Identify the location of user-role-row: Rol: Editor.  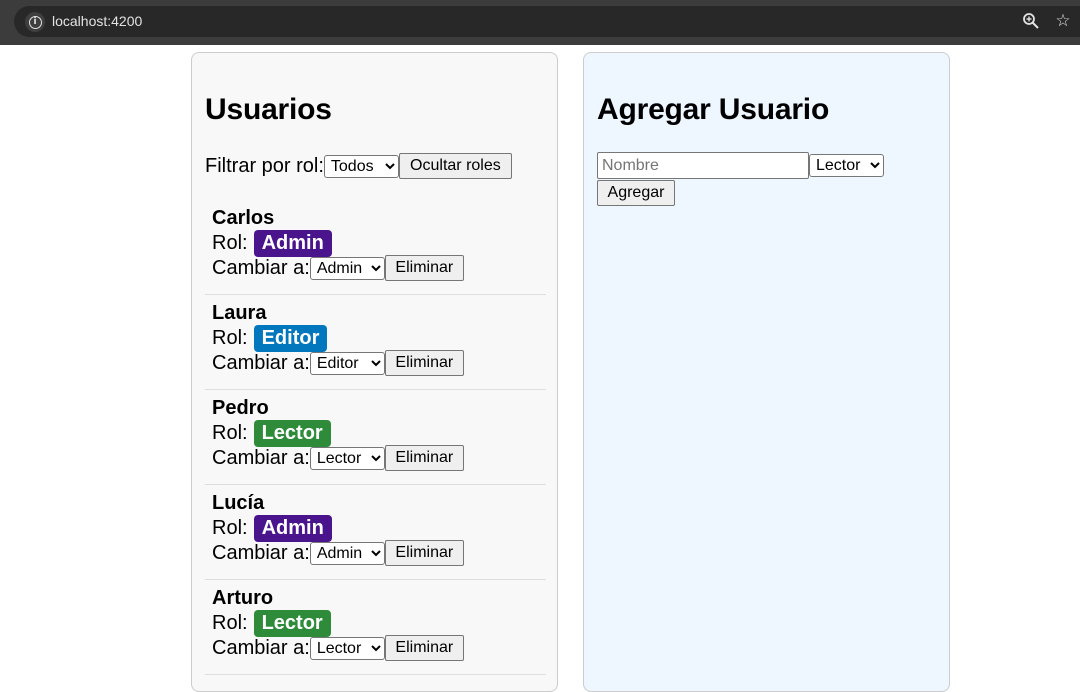
(270, 338).